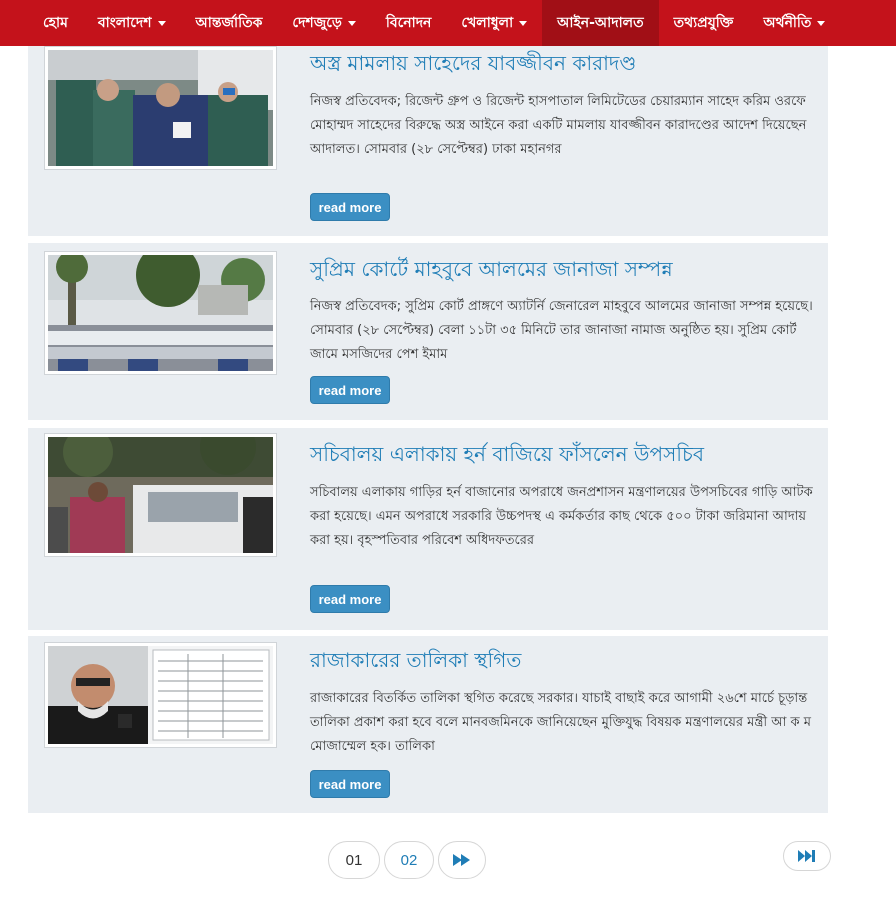 The height and width of the screenshot is (900, 896). I want to click on fast-forward-icon, so click(461, 860).